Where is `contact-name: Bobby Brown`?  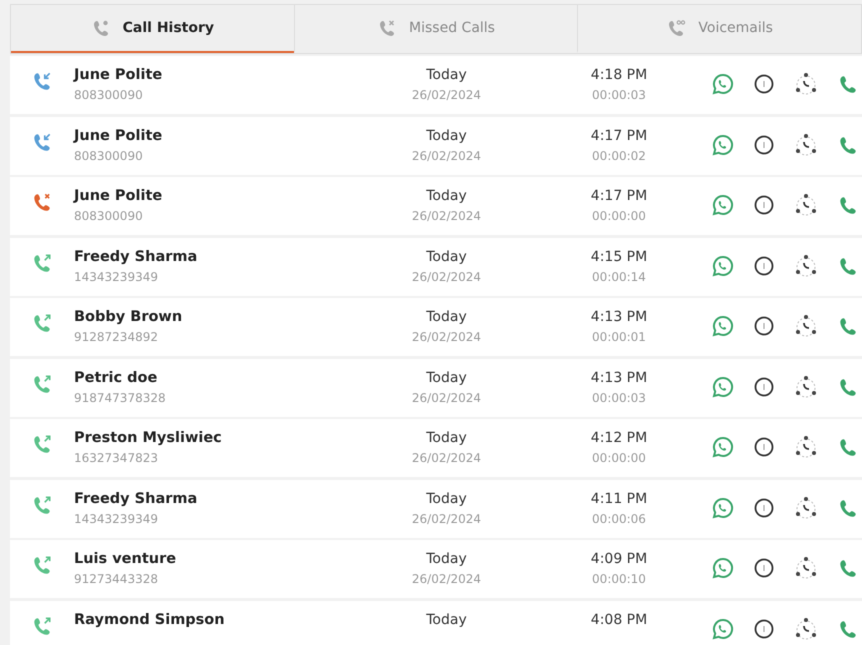 contact-name: Bobby Brown is located at coordinates (128, 317).